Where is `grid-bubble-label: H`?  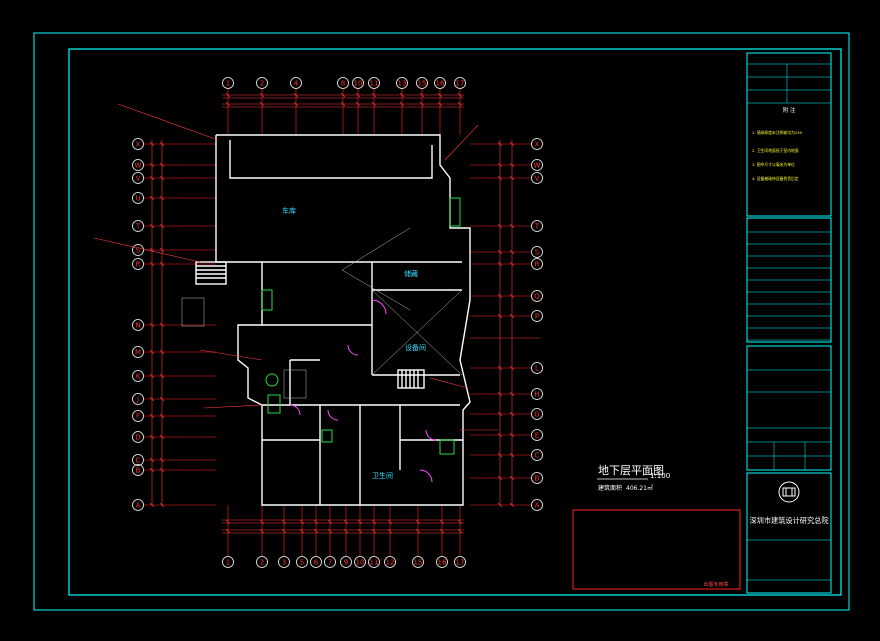 grid-bubble-label: H is located at coordinates (536, 395).